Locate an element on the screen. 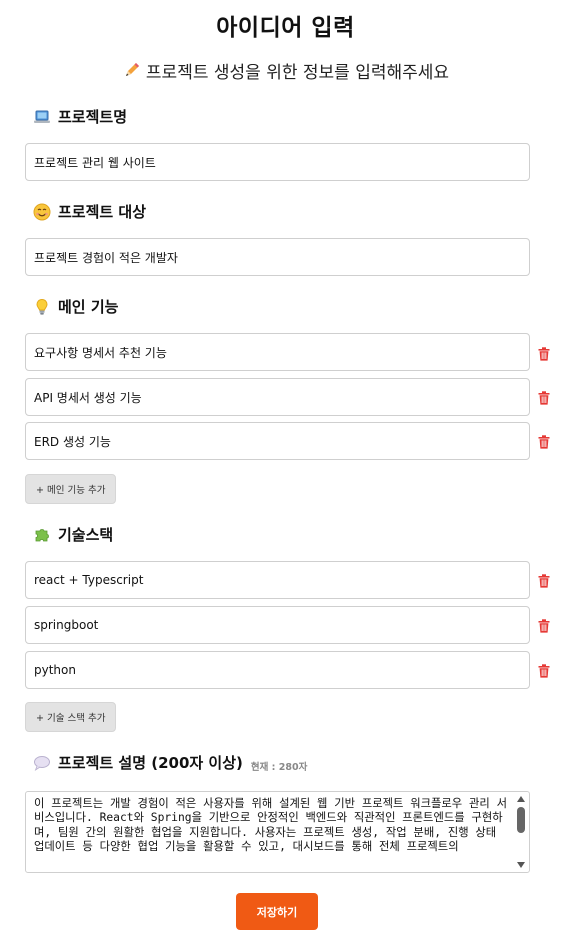 The height and width of the screenshot is (938, 571). page-subtitle: 프로젝트 생성을 위한 정보를 입력해주세요 is located at coordinates (285, 71).